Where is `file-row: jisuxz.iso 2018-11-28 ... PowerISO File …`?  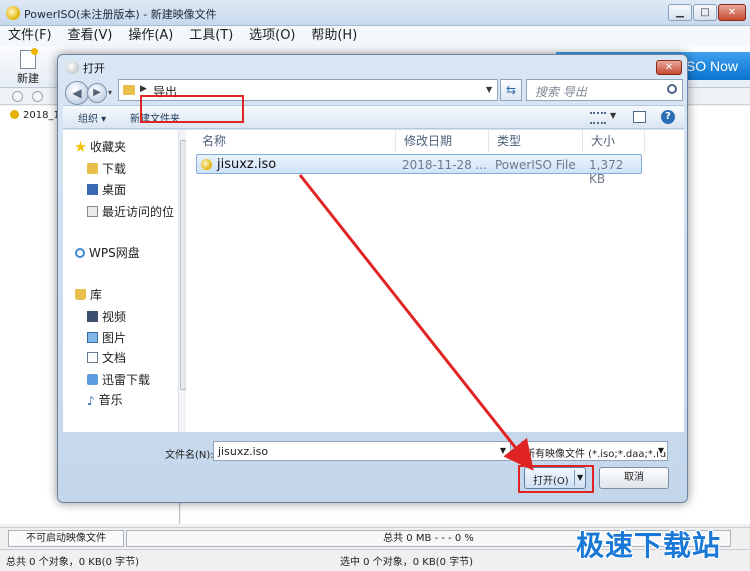 file-row: jisuxz.iso 2018-11-28 ... PowerISO File … is located at coordinates (419, 170).